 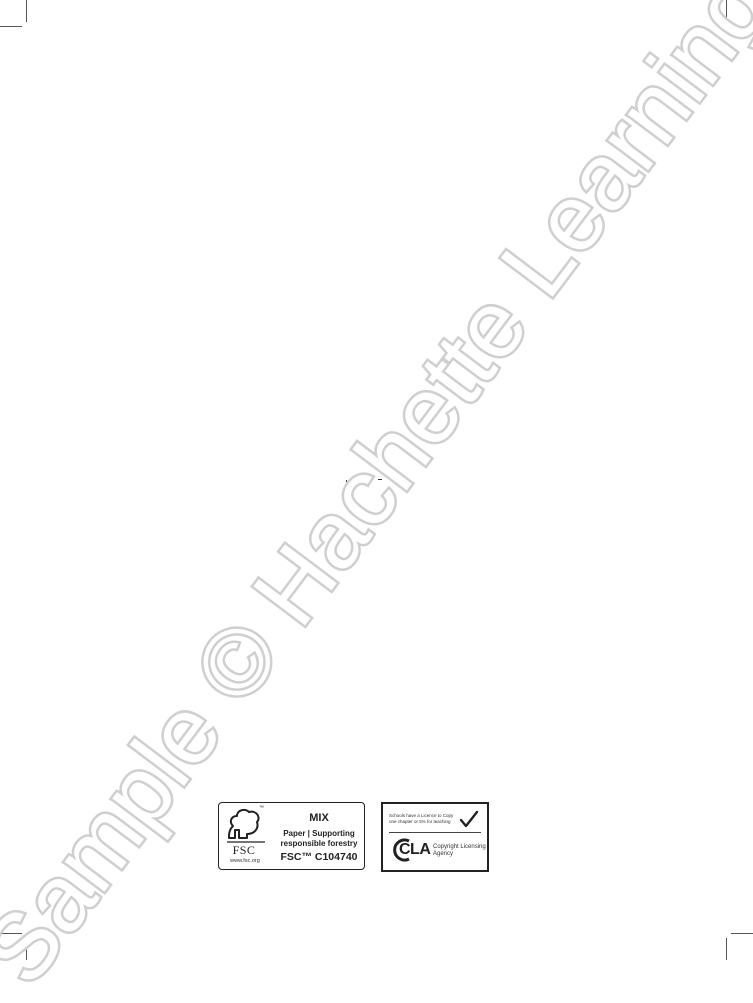 What do you see at coordinates (244, 850) in the screenshot?
I see `fsc-brand: FSC` at bounding box center [244, 850].